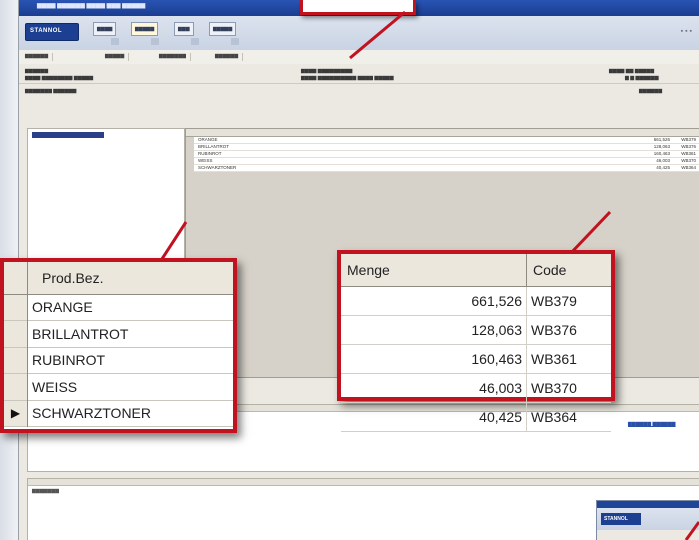  I want to click on toolbar-button-1: ▆▆▆▆▆▆, so click(39, 57).